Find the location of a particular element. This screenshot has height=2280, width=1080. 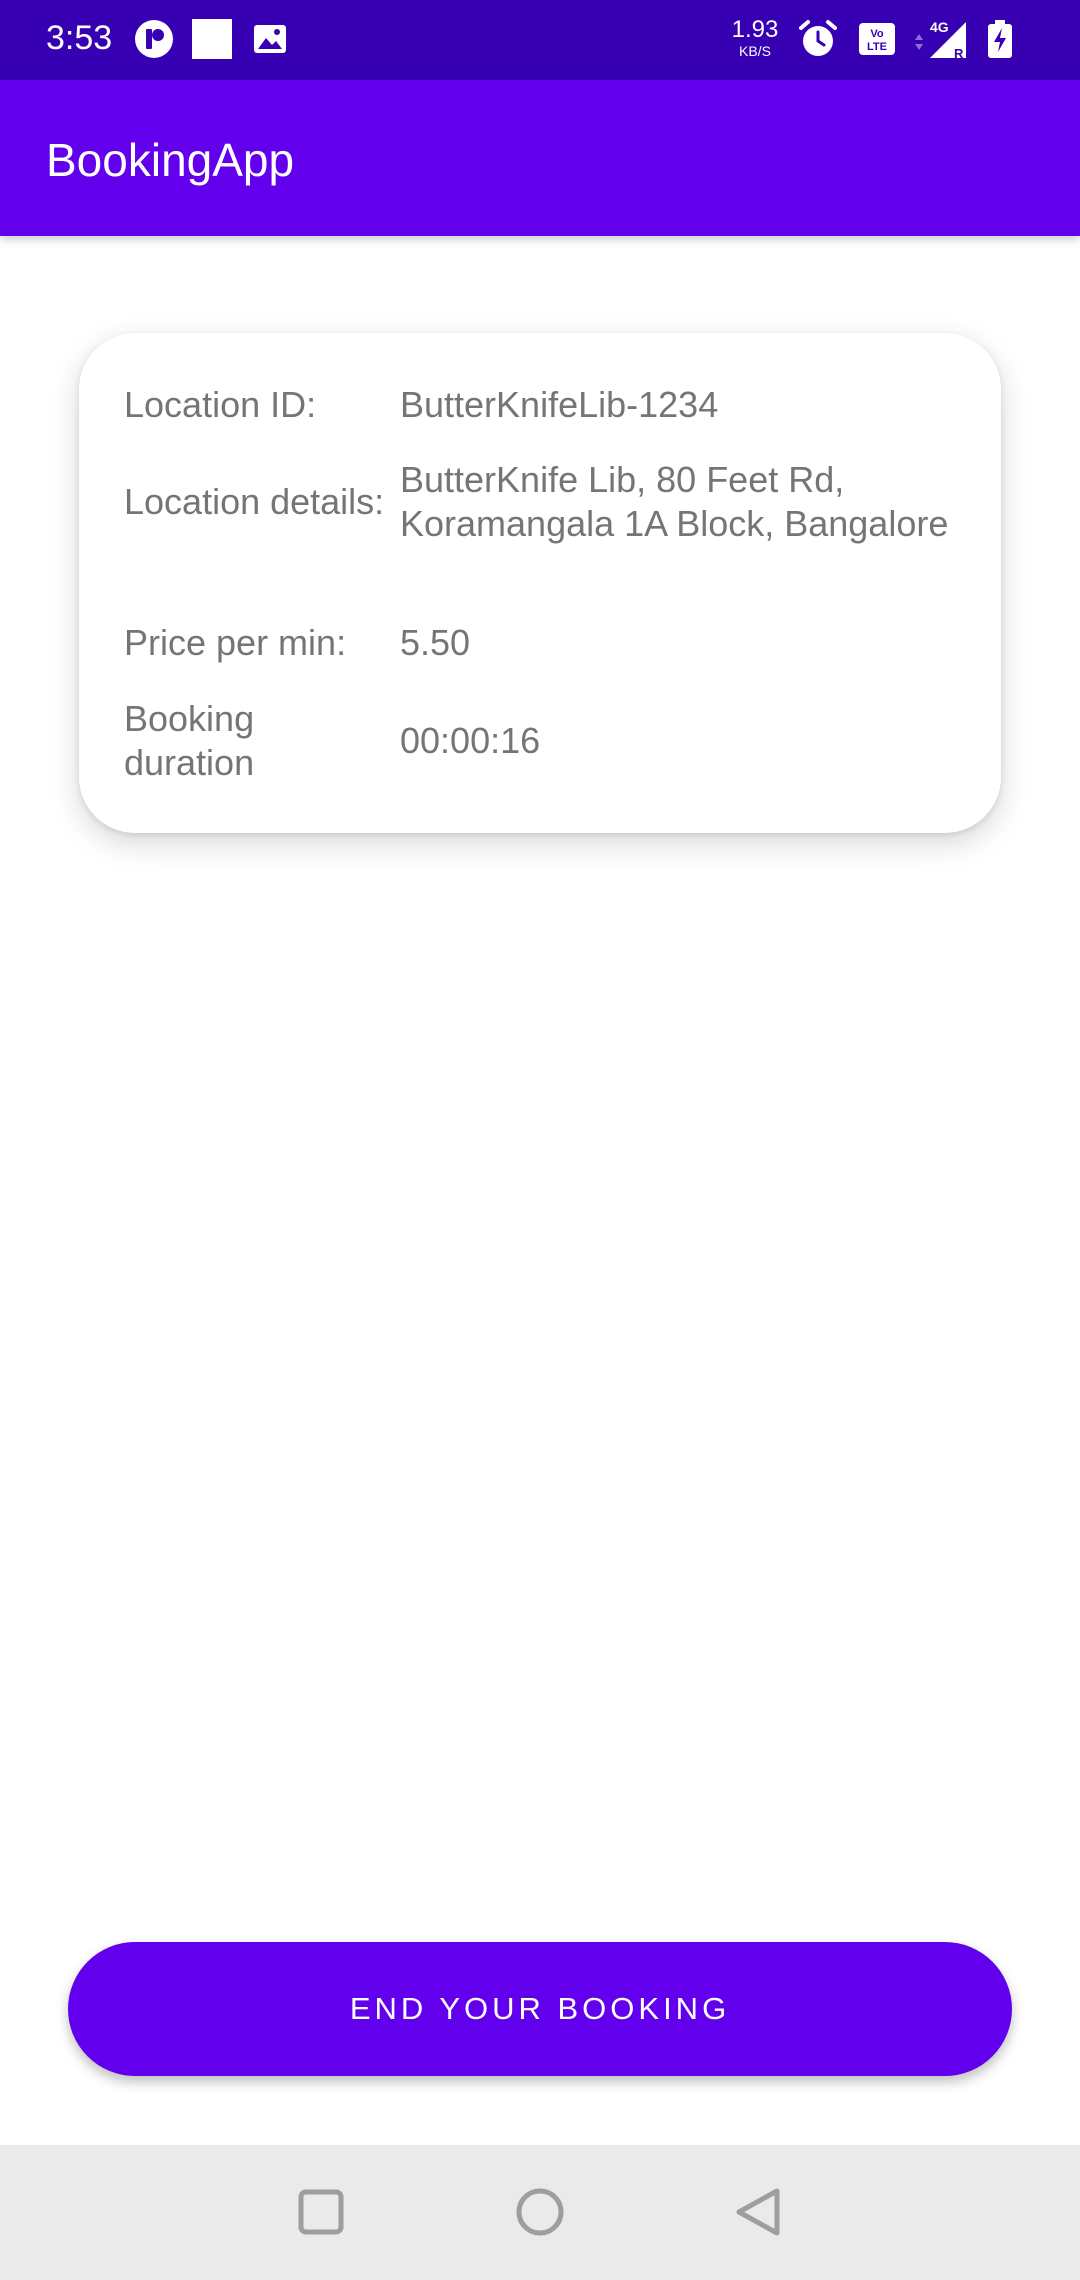

recents-icon is located at coordinates (321, 2212).